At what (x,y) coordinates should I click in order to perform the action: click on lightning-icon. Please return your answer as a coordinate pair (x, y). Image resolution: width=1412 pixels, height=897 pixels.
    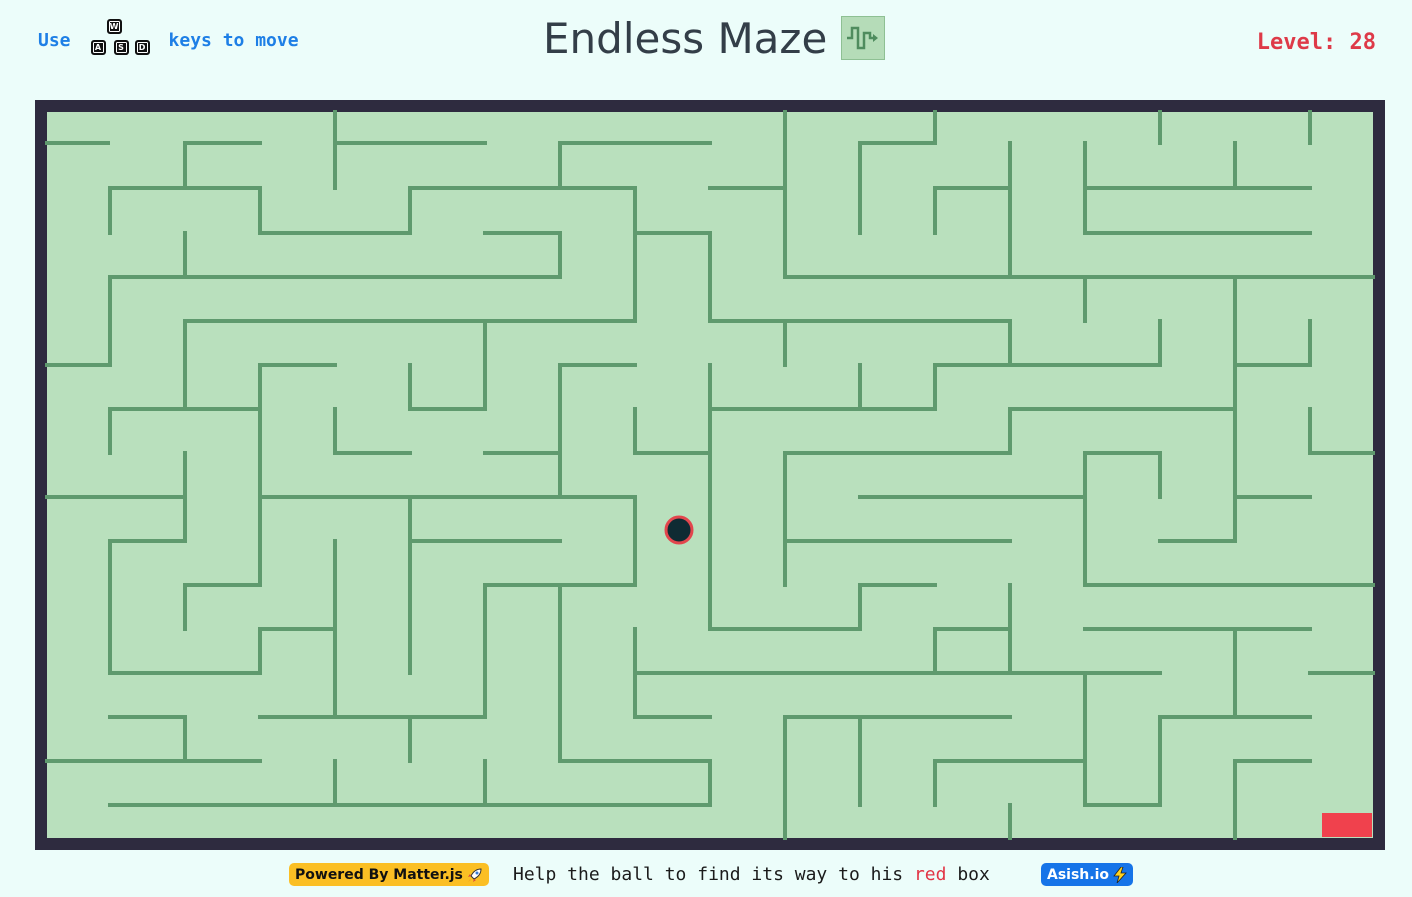
    Looking at the image, I should click on (1120, 874).